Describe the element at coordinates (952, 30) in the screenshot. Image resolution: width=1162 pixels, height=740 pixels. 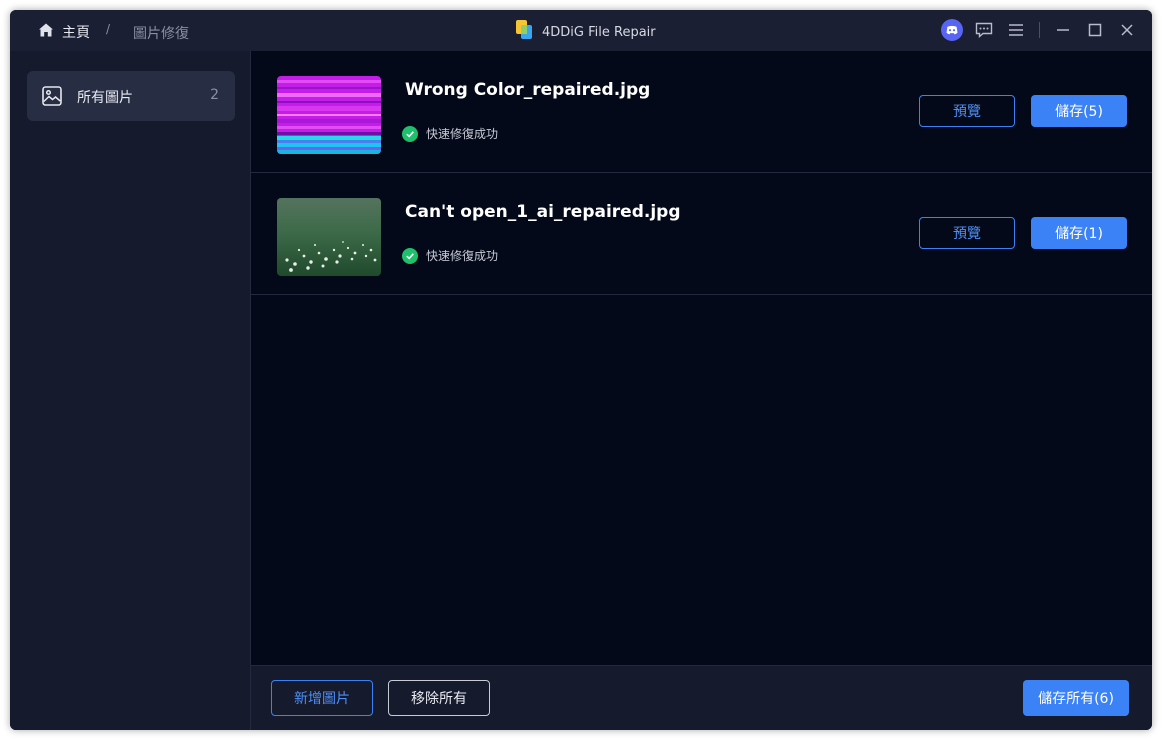
I see `discord-icon` at that location.